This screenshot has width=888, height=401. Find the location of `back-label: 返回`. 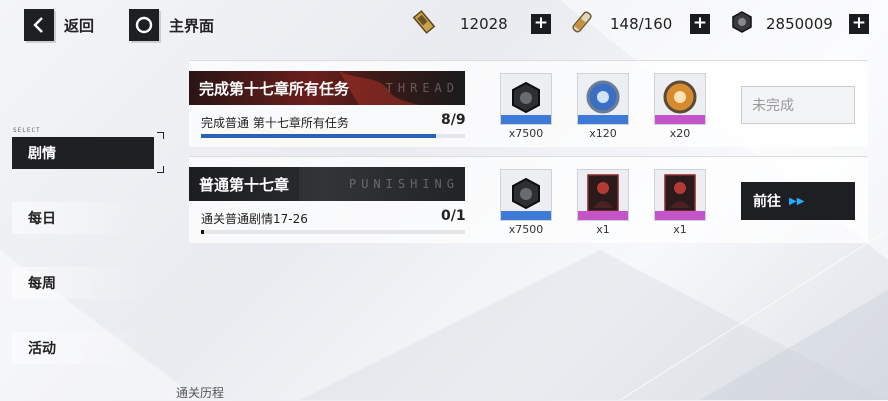

back-label: 返回 is located at coordinates (79, 25).